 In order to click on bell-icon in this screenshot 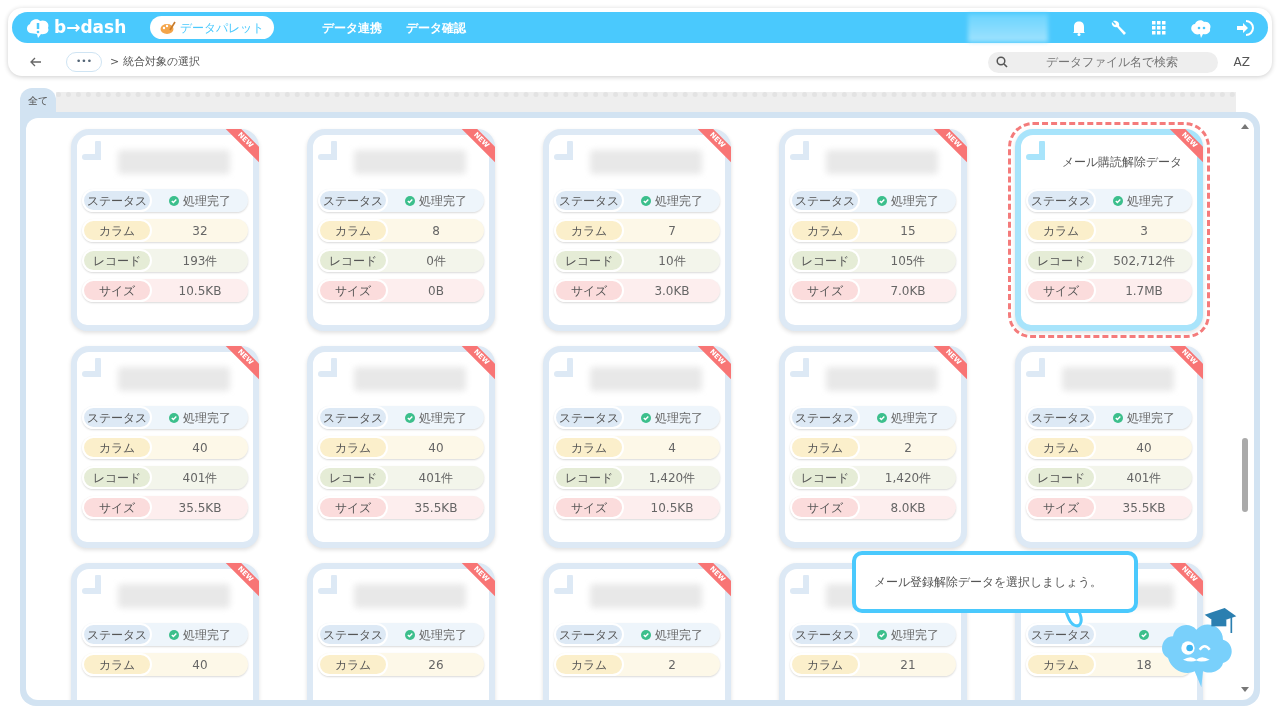, I will do `click(1079, 27)`.